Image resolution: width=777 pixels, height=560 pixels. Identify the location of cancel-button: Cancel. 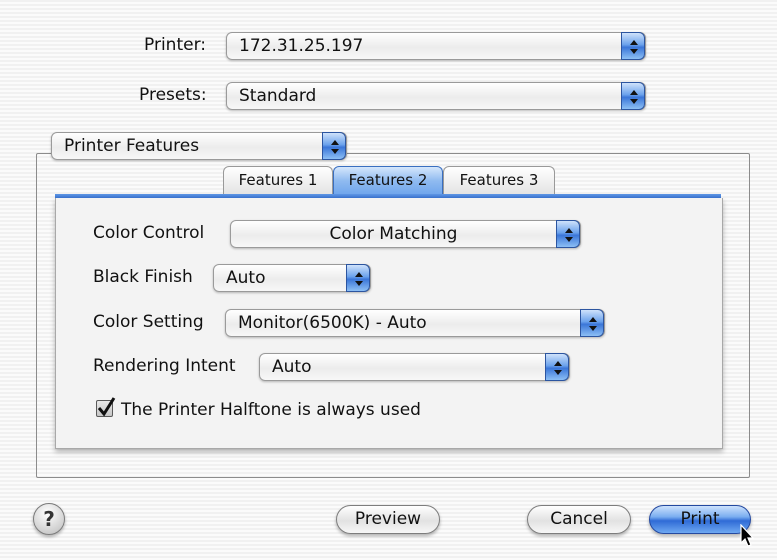
(579, 519).